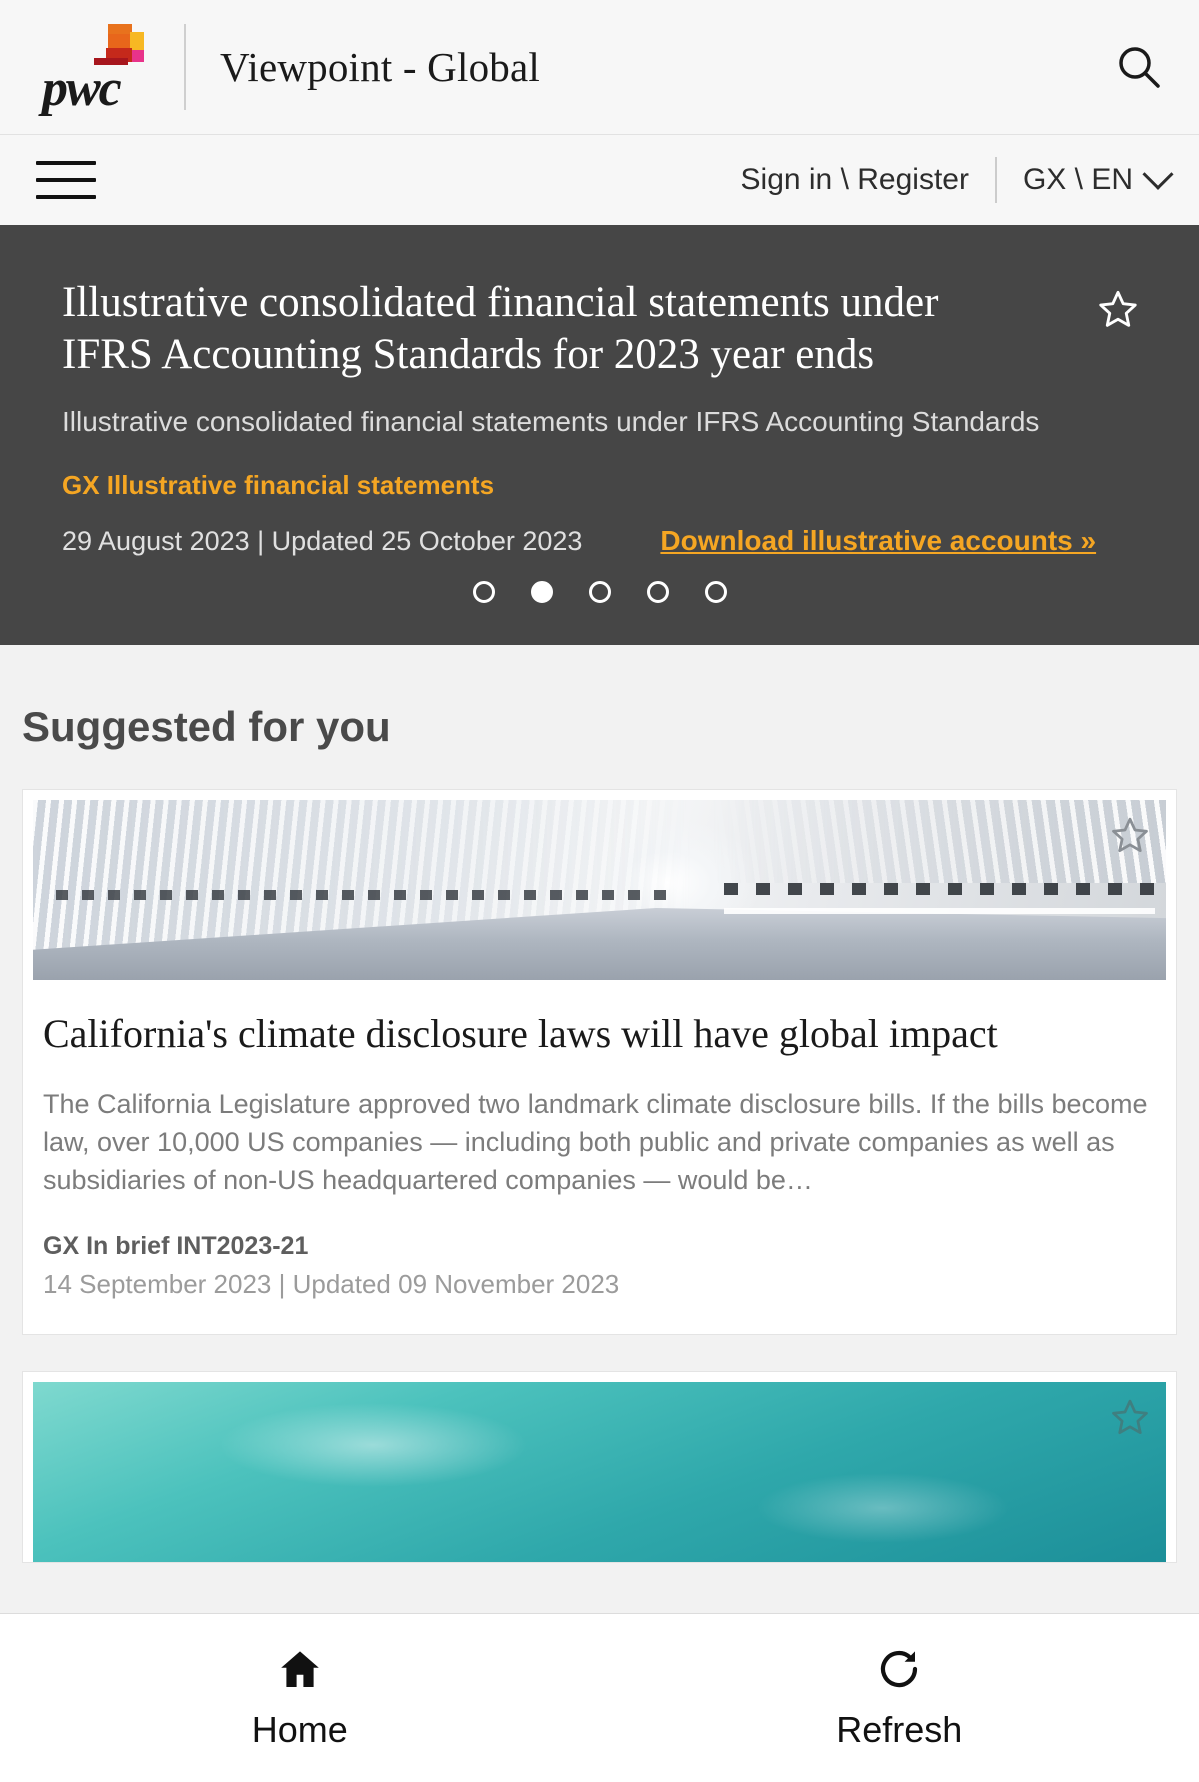  I want to click on bottom-nav-label: Refresh, so click(899, 1729).